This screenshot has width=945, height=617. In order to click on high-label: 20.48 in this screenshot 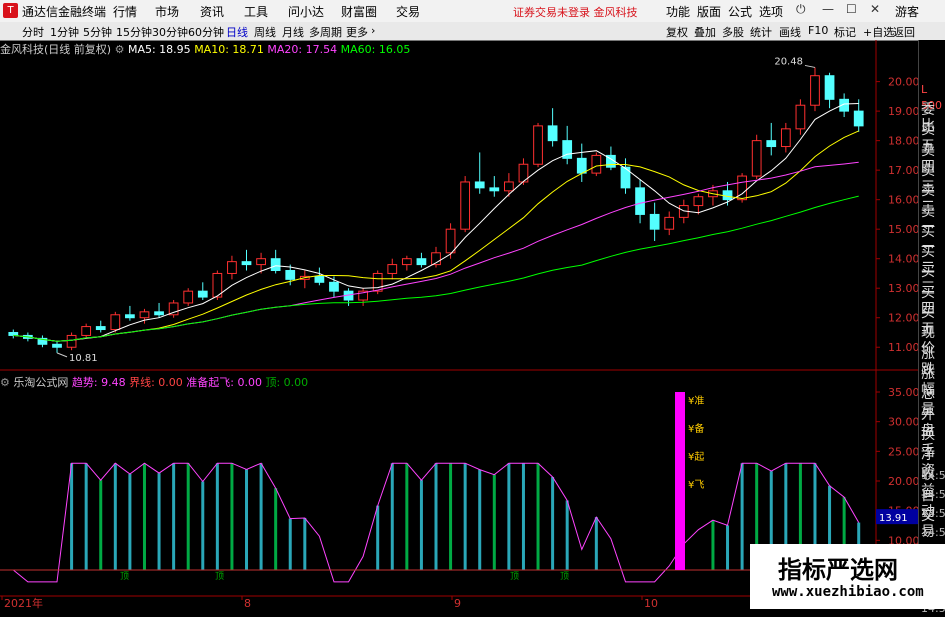, I will do `click(788, 61)`.